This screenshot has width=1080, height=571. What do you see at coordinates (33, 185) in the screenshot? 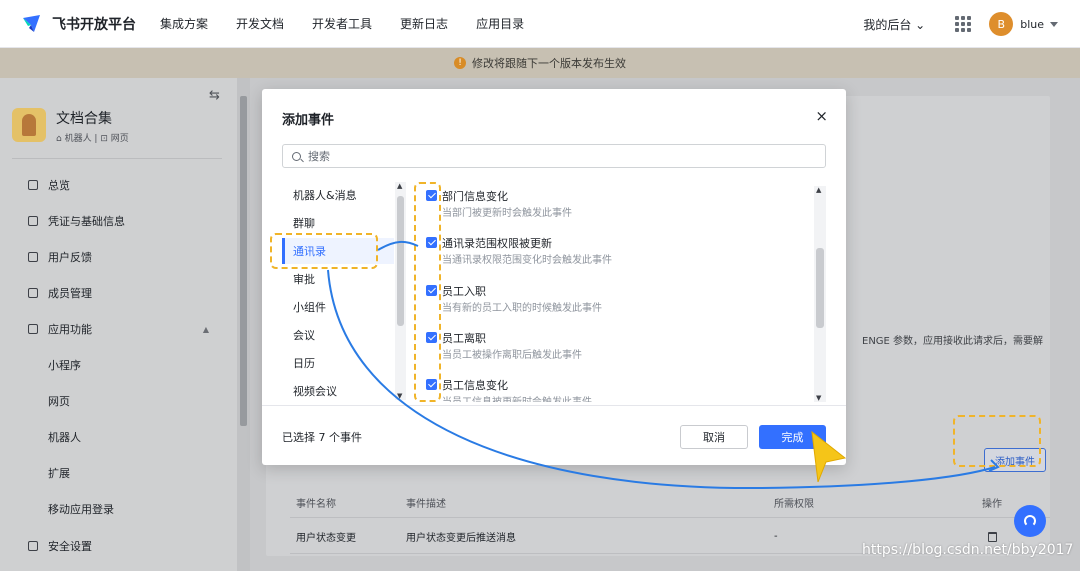
I see `home-icon` at bounding box center [33, 185].